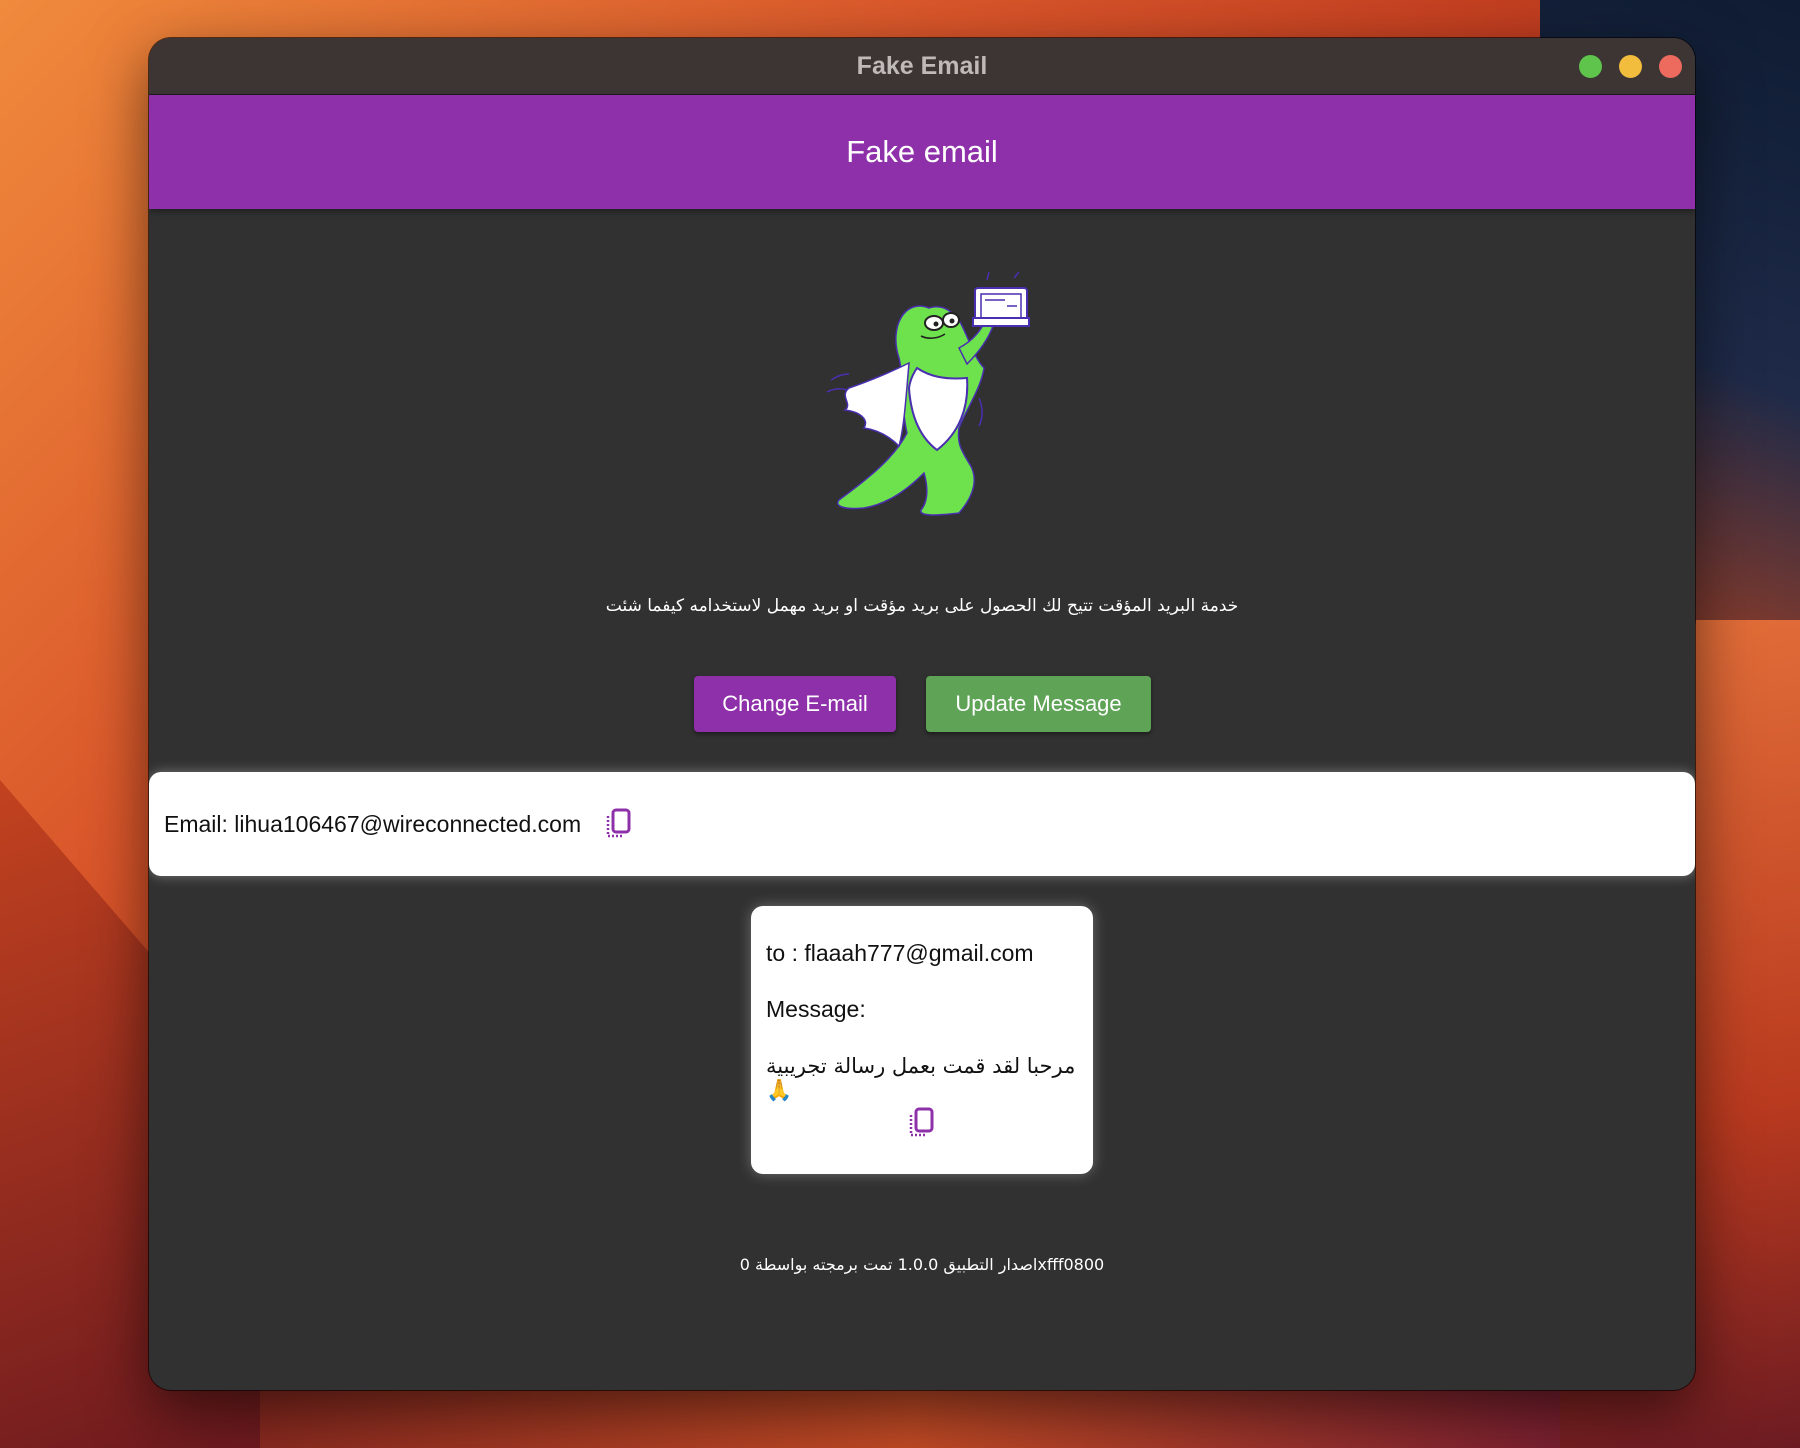 The image size is (1800, 1448). I want to click on app-bar: Fake email, so click(922, 152).